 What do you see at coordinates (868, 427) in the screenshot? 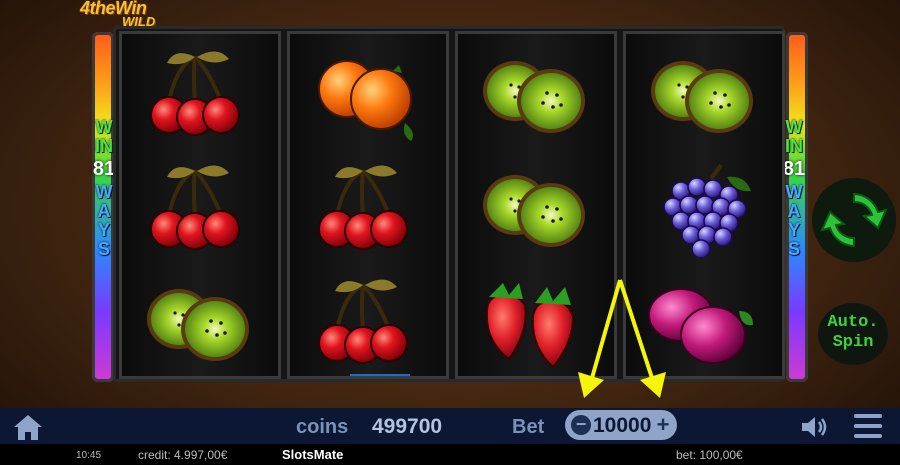
I see `menu-icon` at bounding box center [868, 427].